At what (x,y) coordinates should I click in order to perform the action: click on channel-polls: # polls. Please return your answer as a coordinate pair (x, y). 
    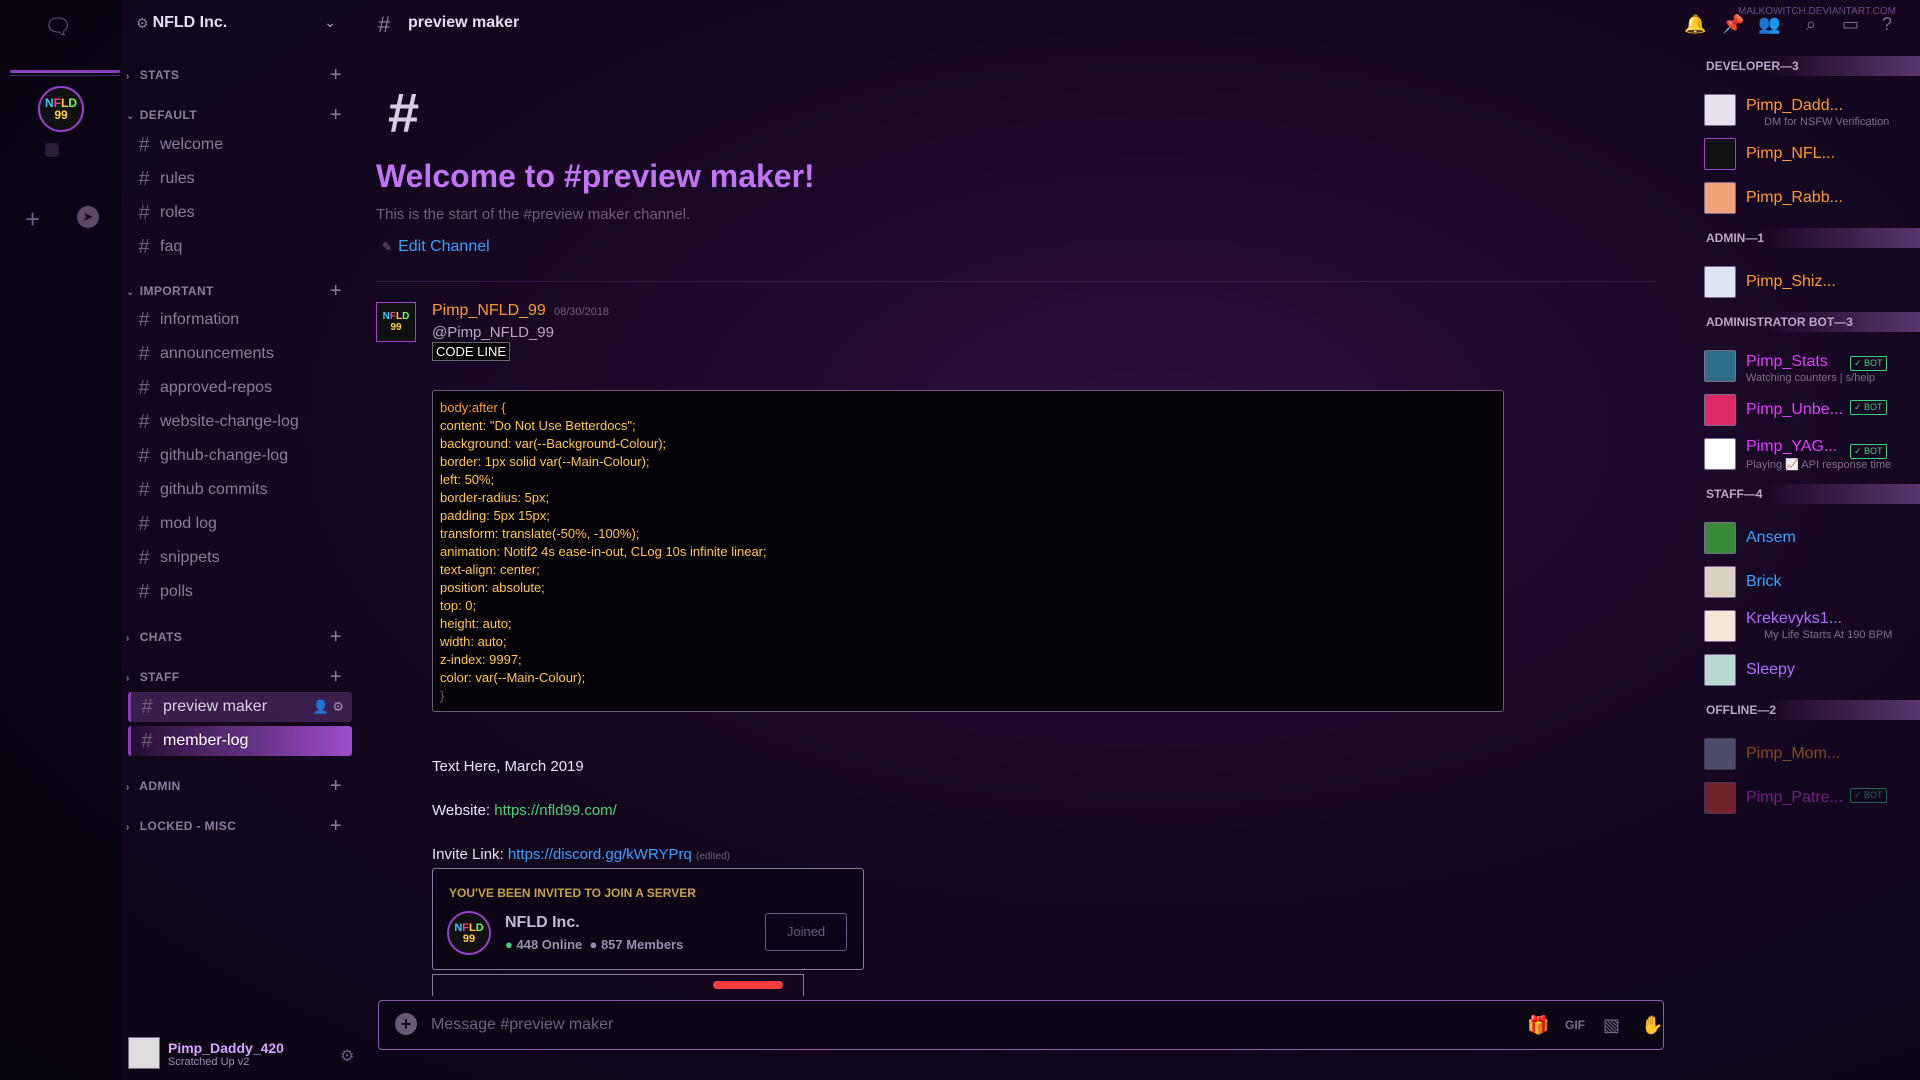
    Looking at the image, I should click on (240, 592).